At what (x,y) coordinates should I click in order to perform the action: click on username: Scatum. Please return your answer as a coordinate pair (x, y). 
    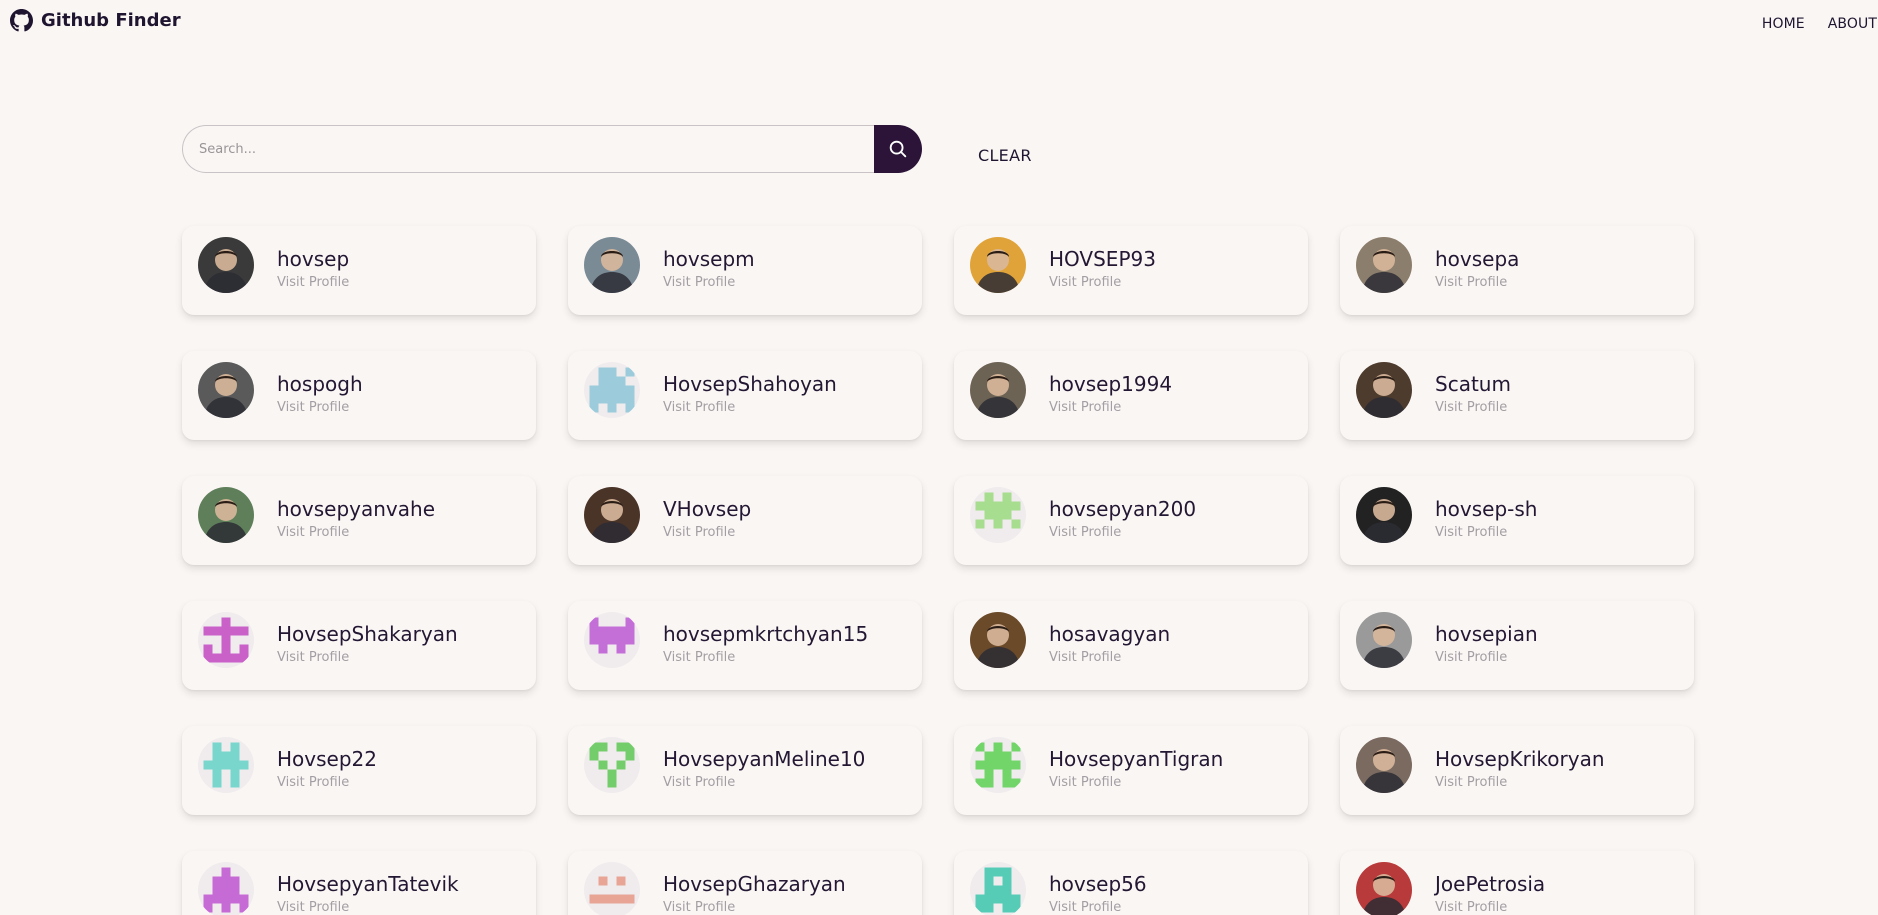
    Looking at the image, I should click on (1473, 384).